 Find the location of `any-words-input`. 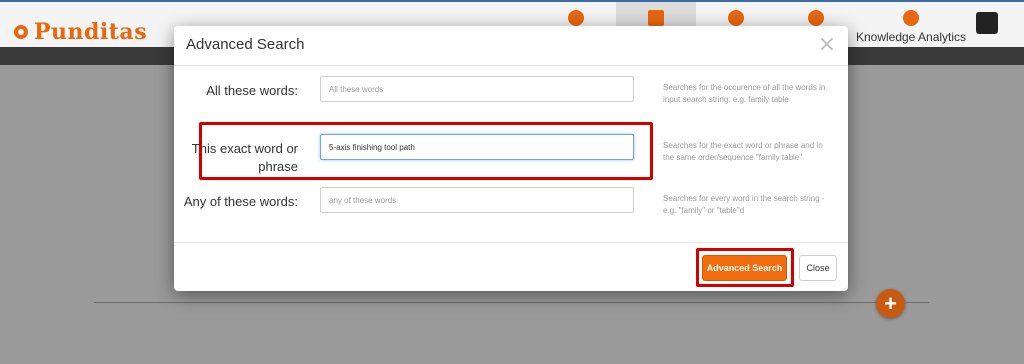

any-words-input is located at coordinates (477, 200).